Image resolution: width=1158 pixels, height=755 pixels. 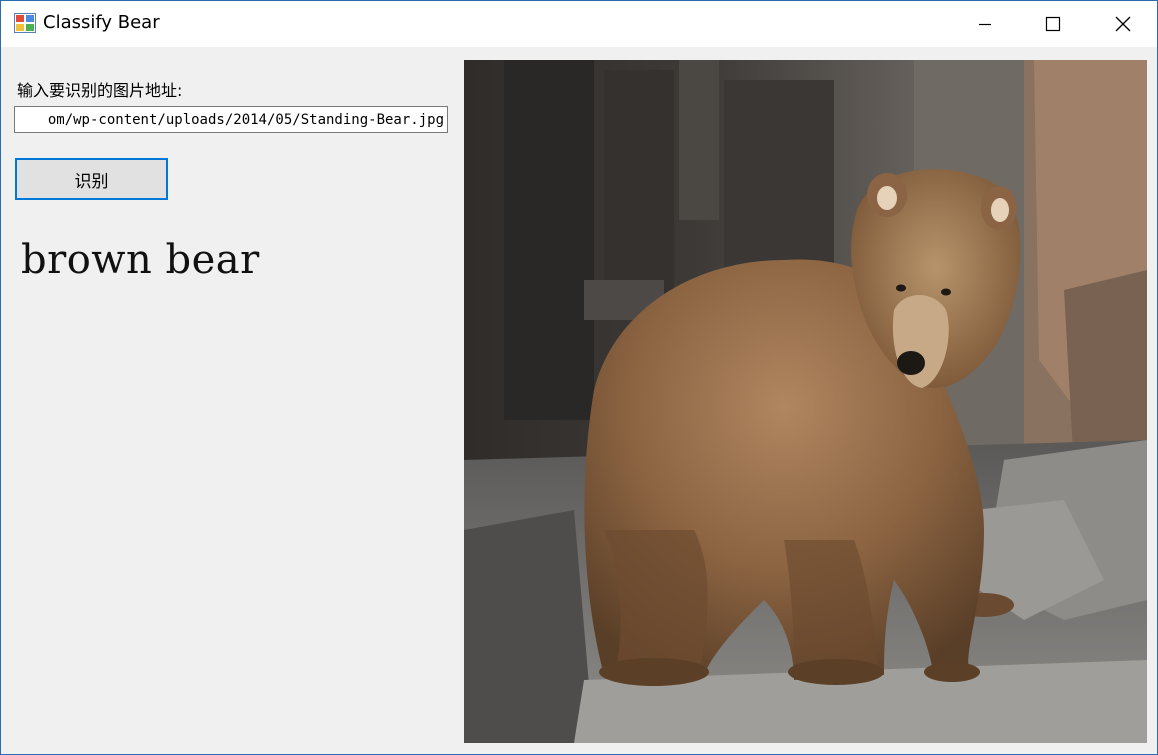 I want to click on maximize-button, so click(x=1053, y=24).